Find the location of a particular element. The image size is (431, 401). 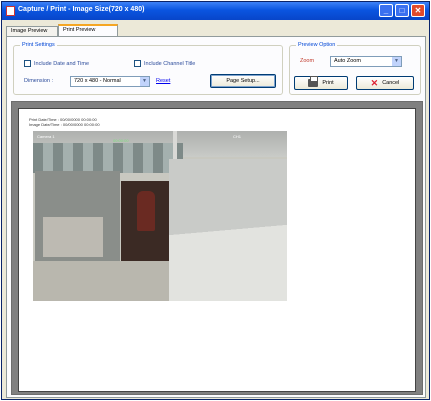

camera-time-overlay: 00:00:00 is located at coordinates (121, 140).